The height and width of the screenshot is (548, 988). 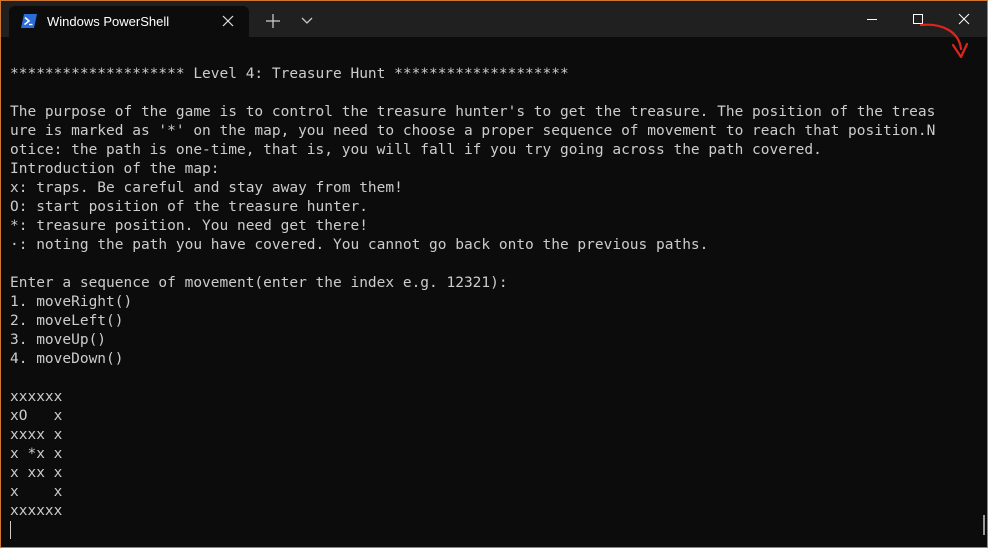 What do you see at coordinates (108, 21) in the screenshot?
I see `tab-title: Windows PowerShell` at bounding box center [108, 21].